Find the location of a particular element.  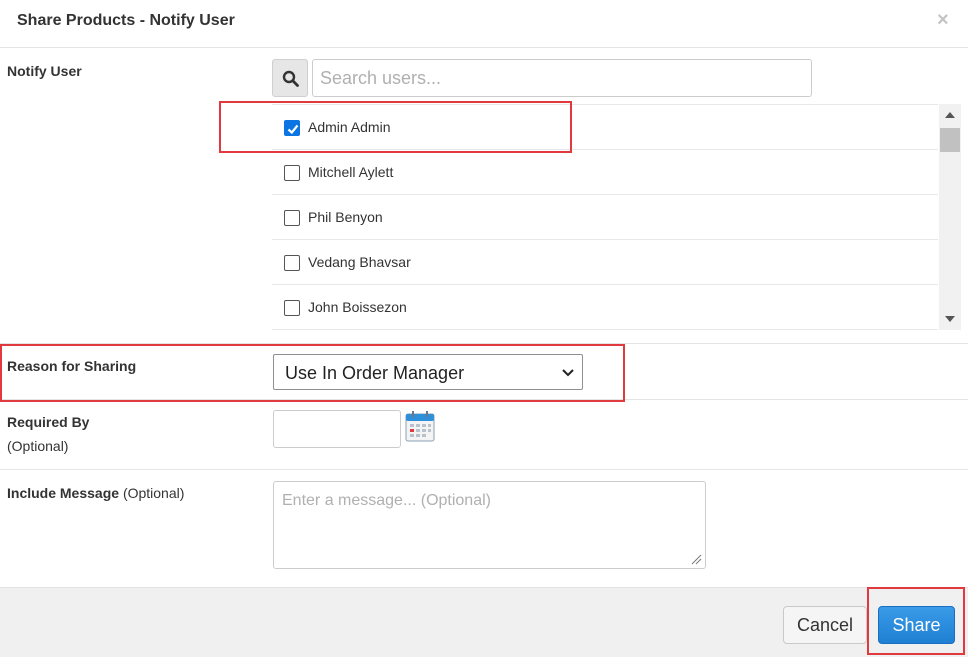

close-icon: × is located at coordinates (943, 20).